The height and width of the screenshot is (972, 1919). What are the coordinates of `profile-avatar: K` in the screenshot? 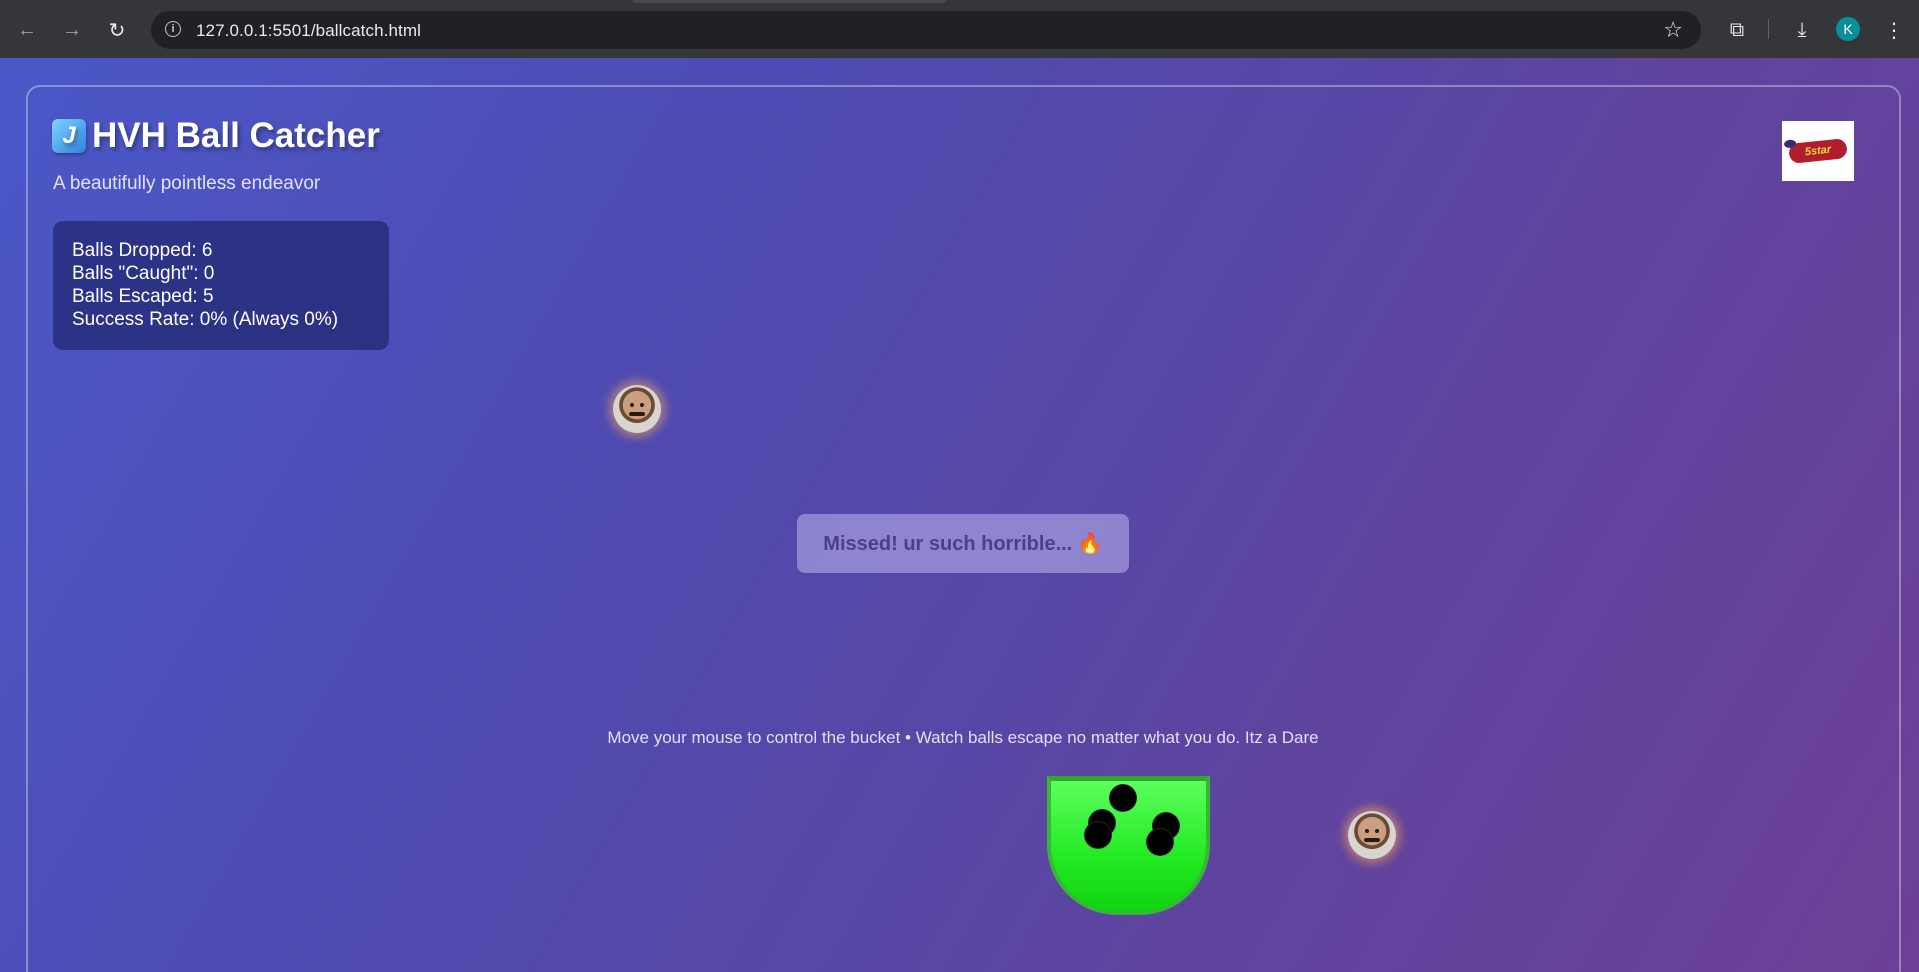 It's located at (1848, 29).